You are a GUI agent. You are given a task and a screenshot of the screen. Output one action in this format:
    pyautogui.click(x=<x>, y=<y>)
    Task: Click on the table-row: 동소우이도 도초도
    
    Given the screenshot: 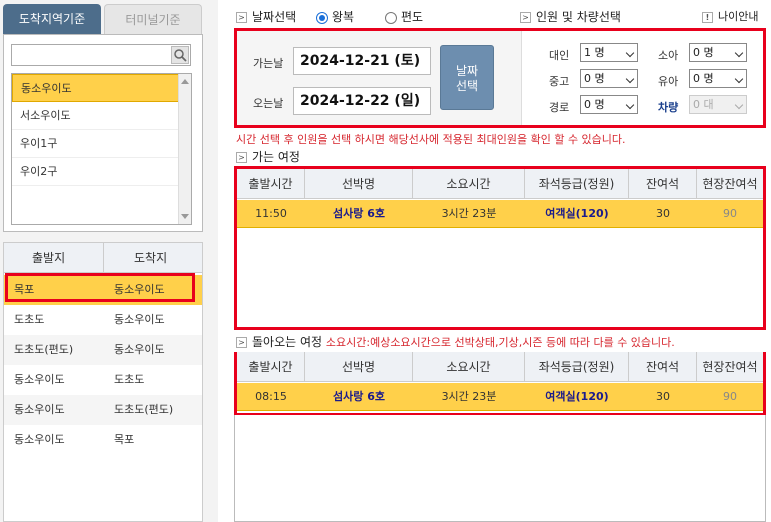 What is the action you would take?
    pyautogui.click(x=103, y=380)
    